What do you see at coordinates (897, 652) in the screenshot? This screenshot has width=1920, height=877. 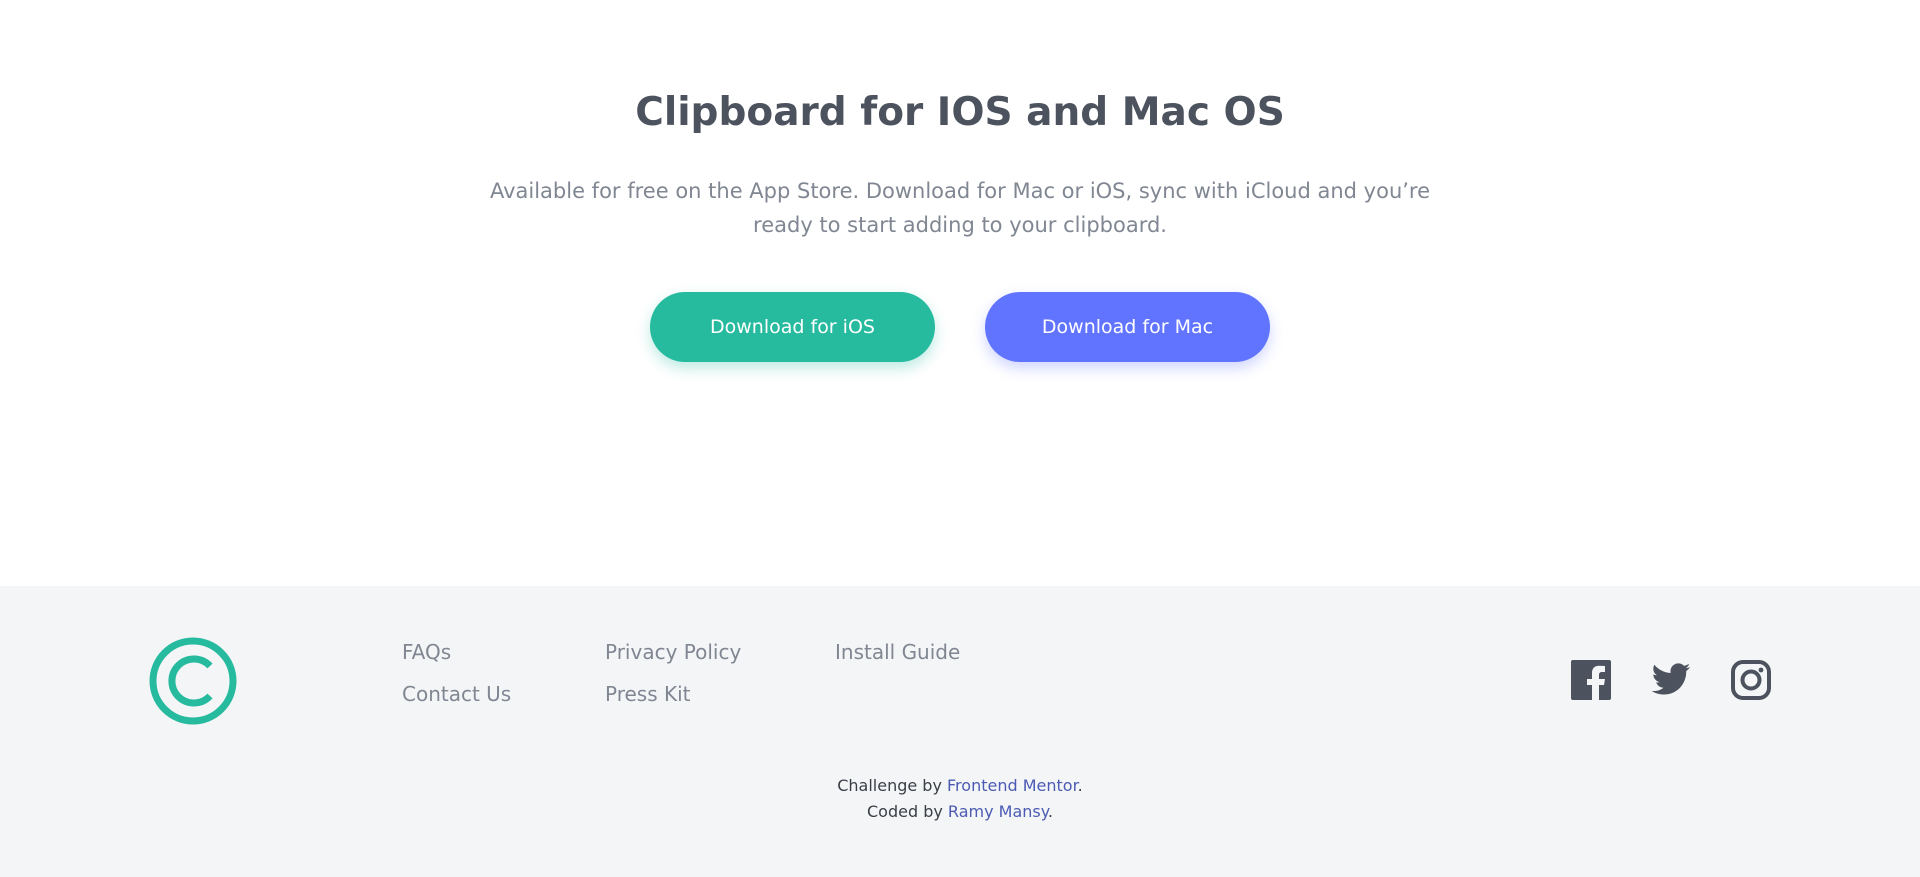 I see `footer-link-install-guide: Install Guide` at bounding box center [897, 652].